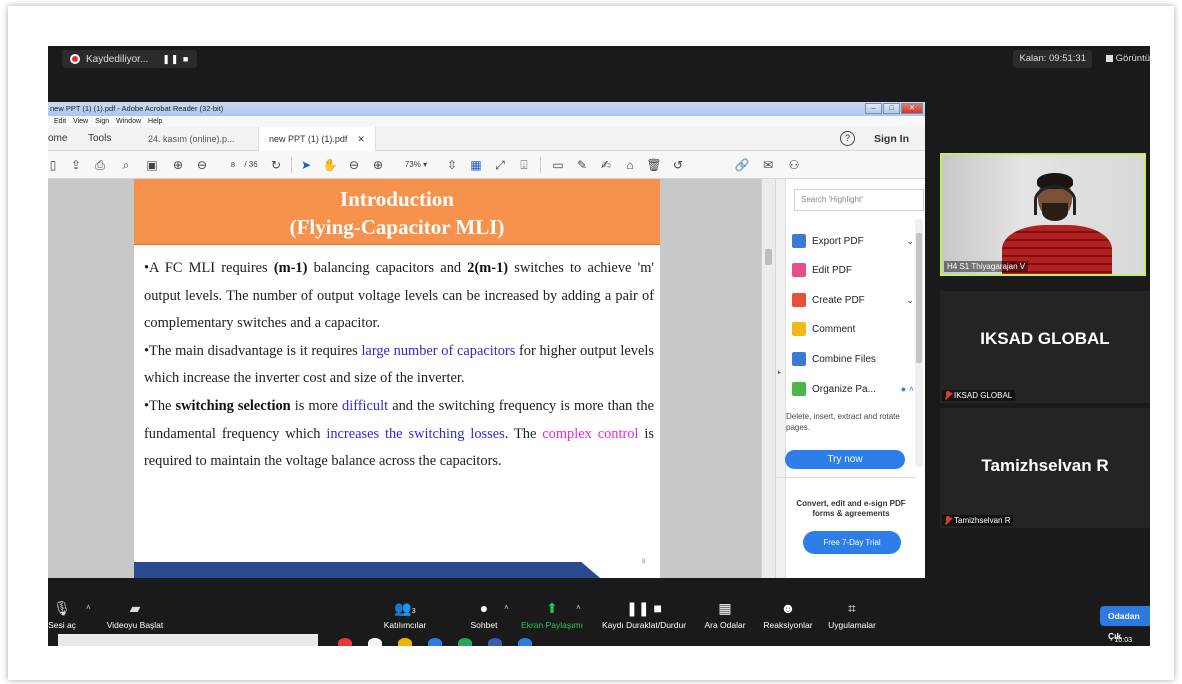  Describe the element at coordinates (99, 139) in the screenshot. I see `tab-tools: Tools` at that location.